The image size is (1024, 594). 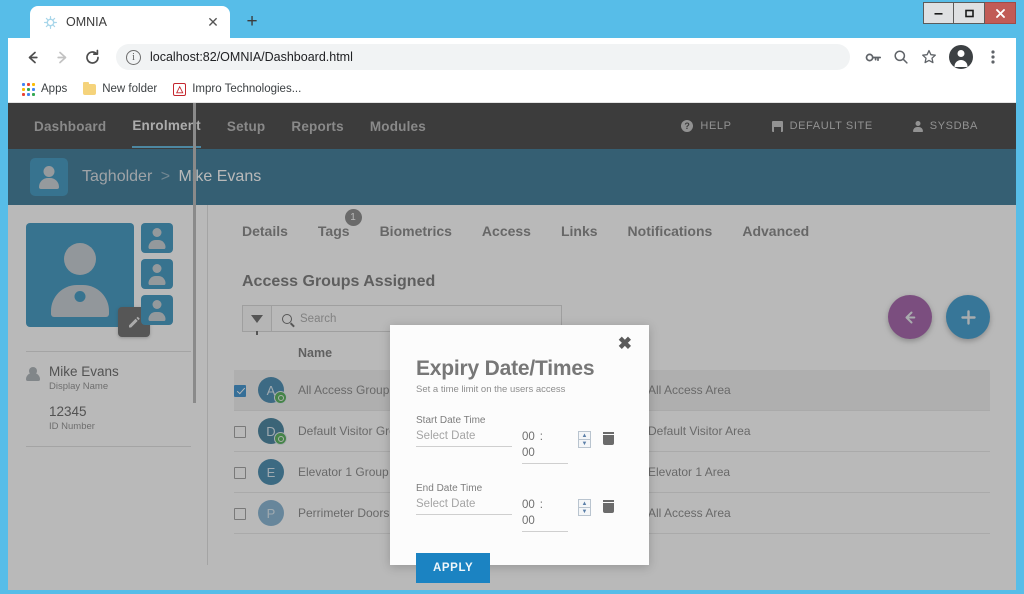 What do you see at coordinates (901, 57) in the screenshot?
I see `zoom-search-icon` at bounding box center [901, 57].